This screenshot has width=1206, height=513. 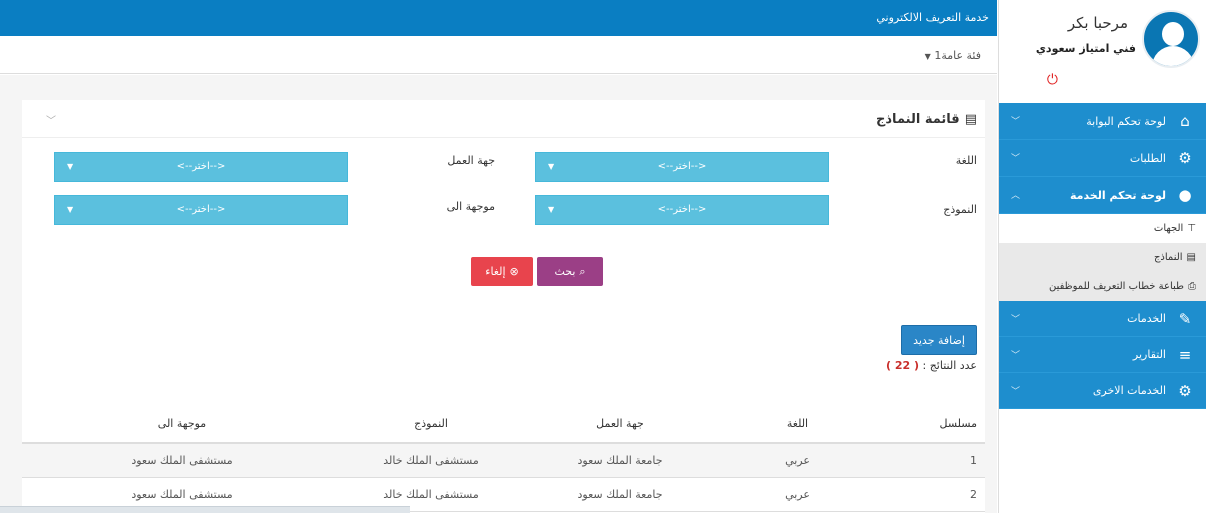 I want to click on panel-title-text: قائمة النماذج, so click(x=918, y=119).